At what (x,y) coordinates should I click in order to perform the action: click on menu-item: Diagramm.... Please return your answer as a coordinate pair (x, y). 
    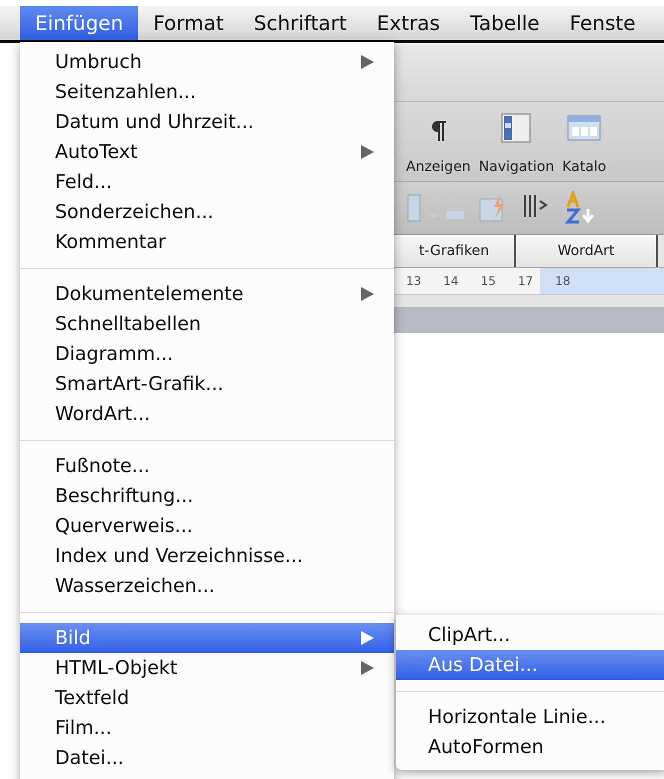
    Looking at the image, I should click on (207, 354).